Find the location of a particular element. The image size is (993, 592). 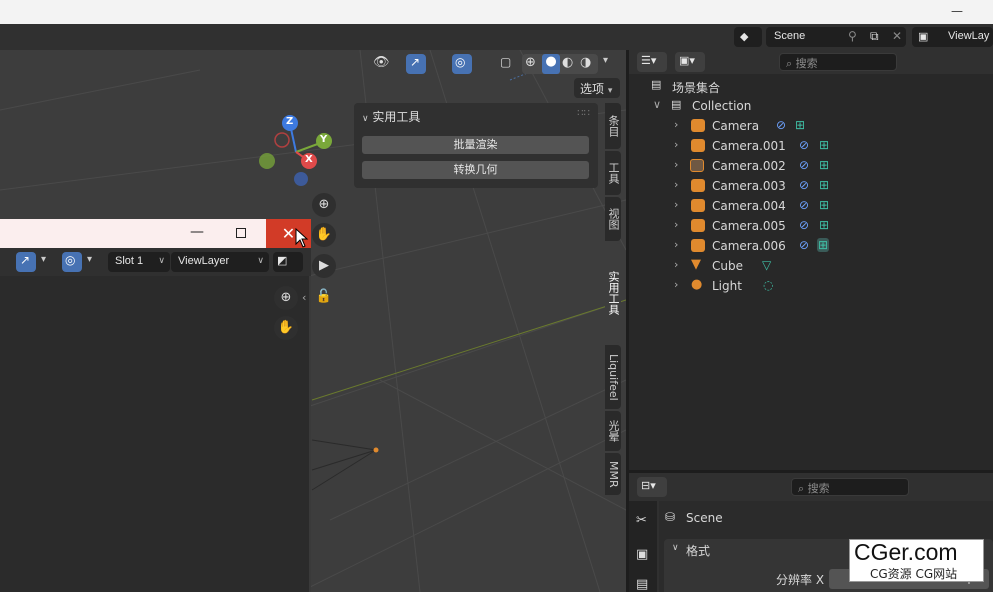

new-scene-icon: ⧉ is located at coordinates (874, 36).